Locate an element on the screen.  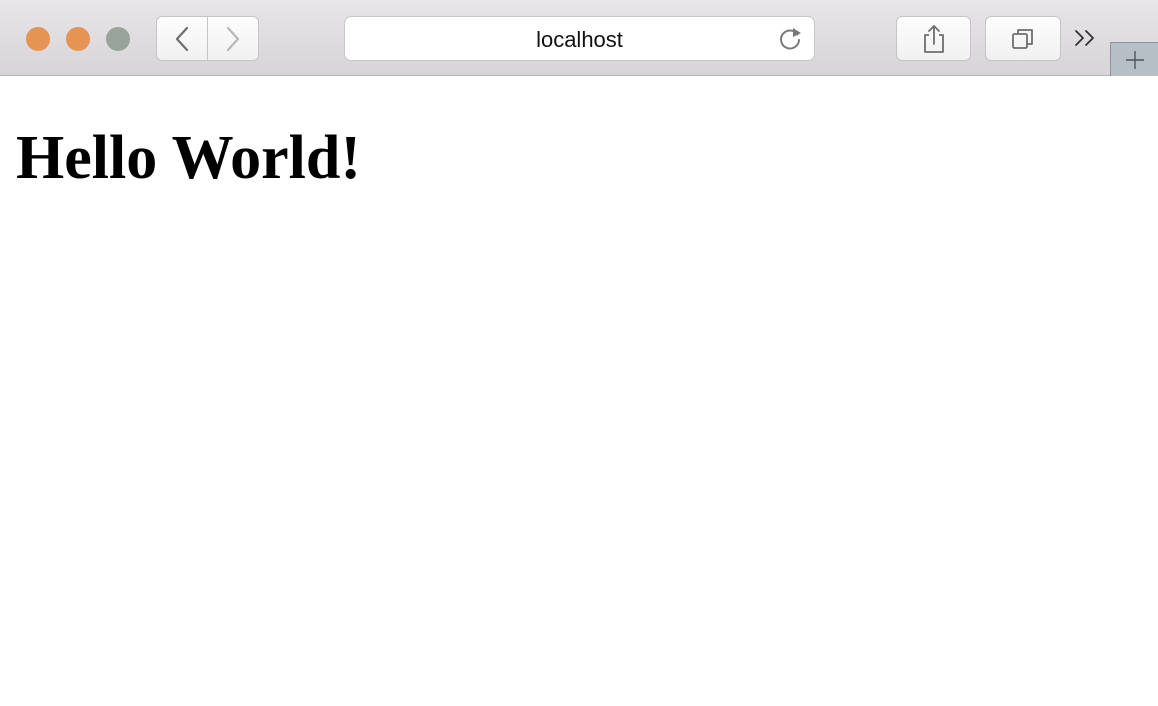
minimize-window-button is located at coordinates (78, 39).